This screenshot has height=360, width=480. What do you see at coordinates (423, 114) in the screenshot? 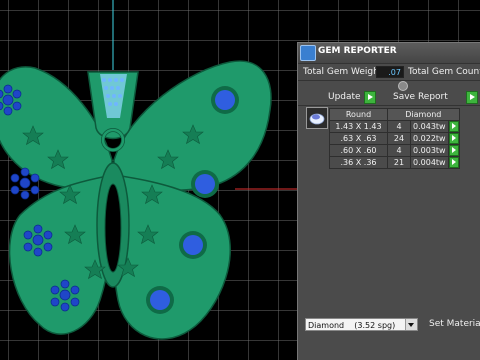
I see `column-header-material: Diamond` at bounding box center [423, 114].